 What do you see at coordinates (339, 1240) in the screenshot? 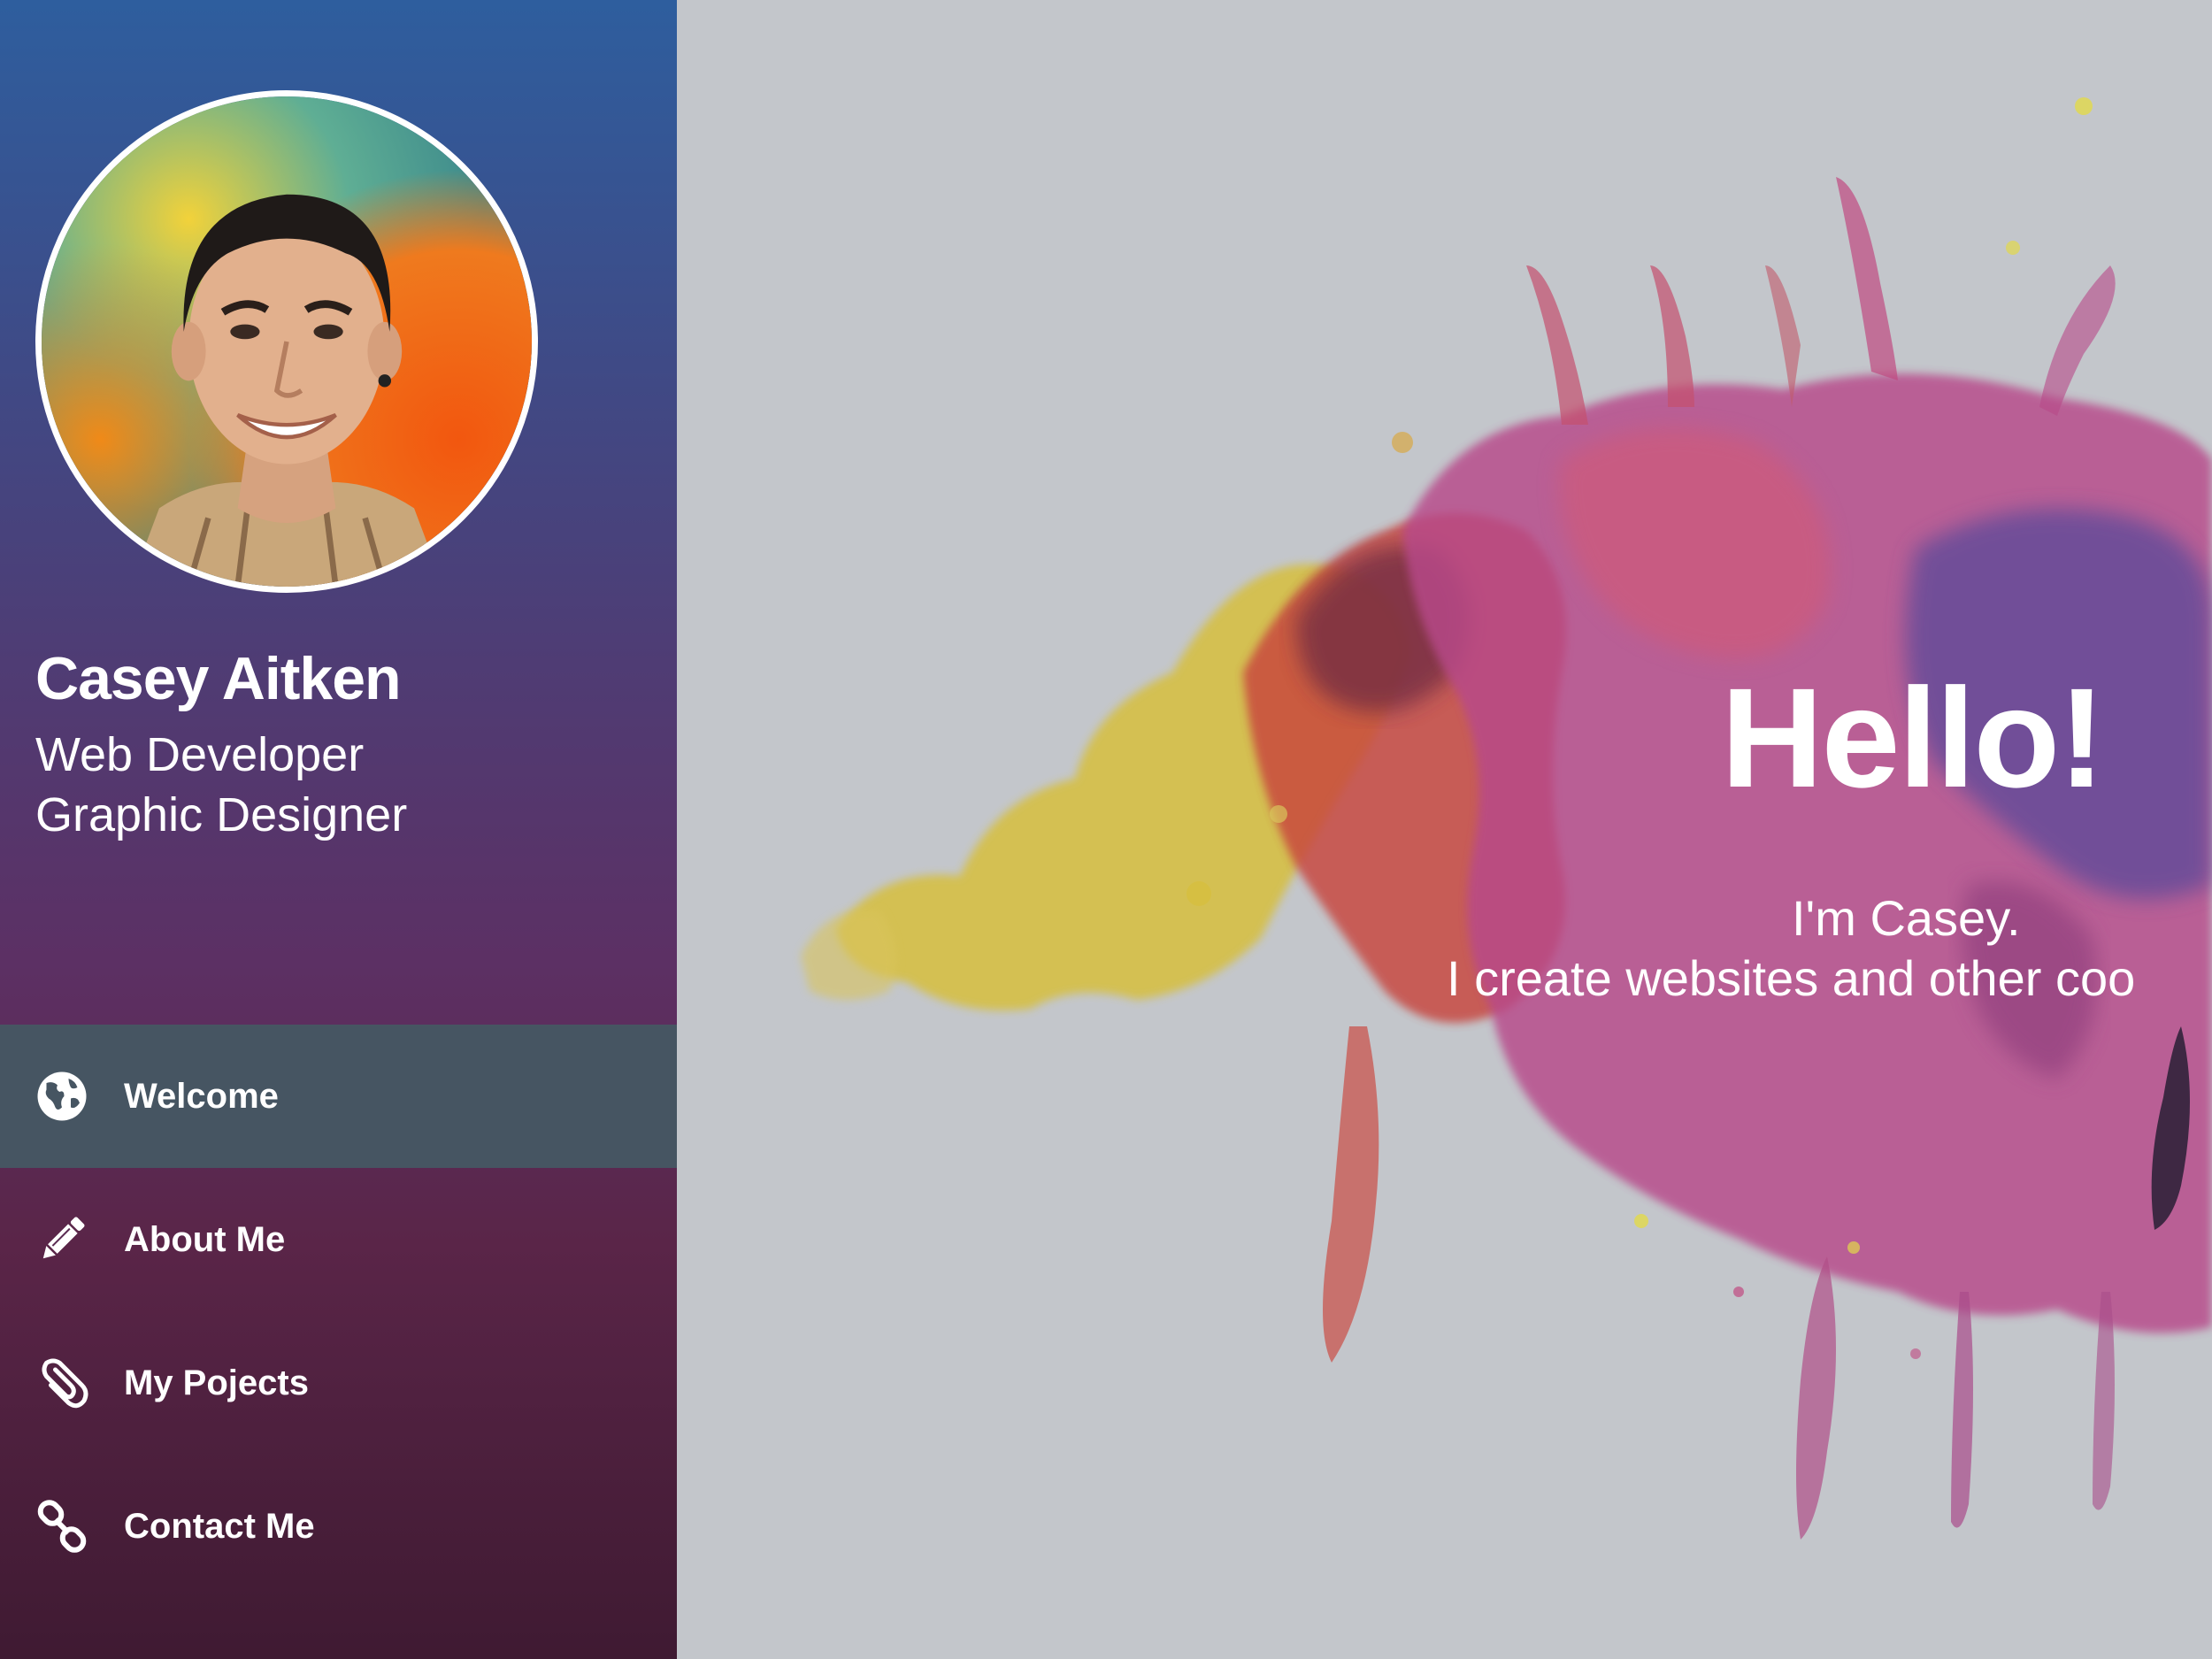
I see `nav-item-about-me: About Me` at bounding box center [339, 1240].